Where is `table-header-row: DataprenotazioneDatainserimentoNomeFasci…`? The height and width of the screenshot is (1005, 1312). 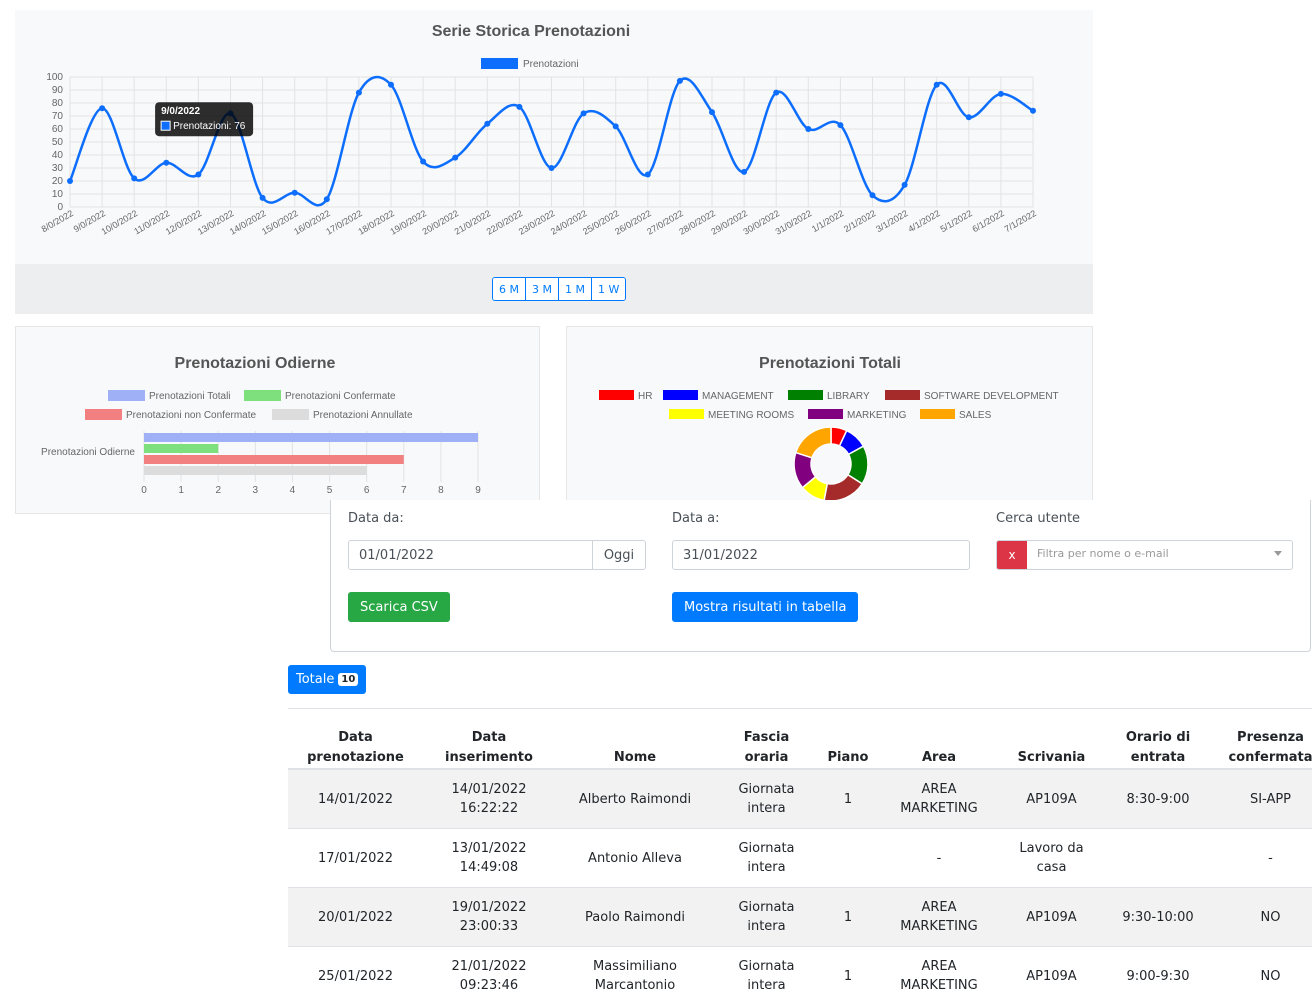 table-header-row: DataprenotazioneDatainserimentoNomeFasci… is located at coordinates (800, 739).